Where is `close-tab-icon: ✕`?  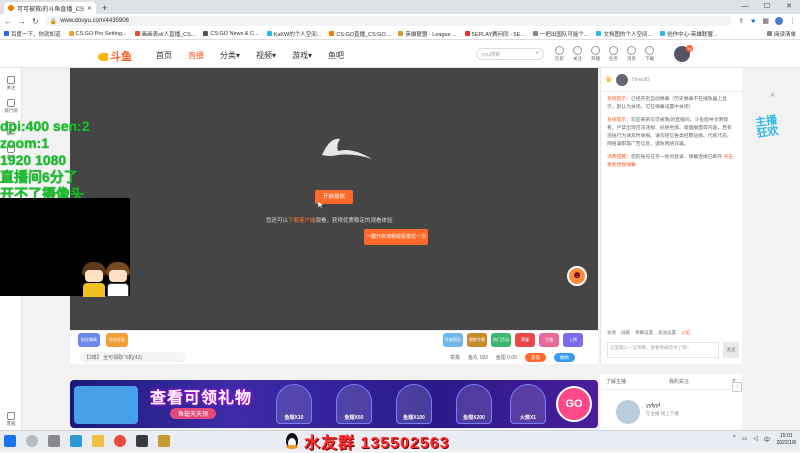 close-tab-icon: ✕ is located at coordinates (89, 8).